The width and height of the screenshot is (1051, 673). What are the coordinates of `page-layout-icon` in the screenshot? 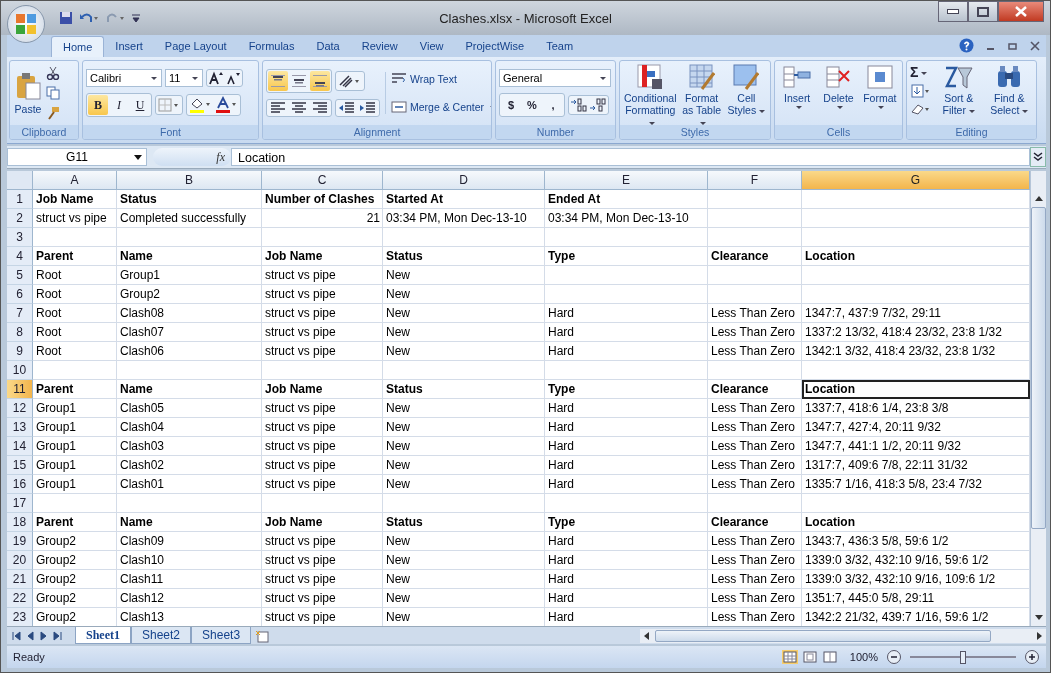 It's located at (809, 657).